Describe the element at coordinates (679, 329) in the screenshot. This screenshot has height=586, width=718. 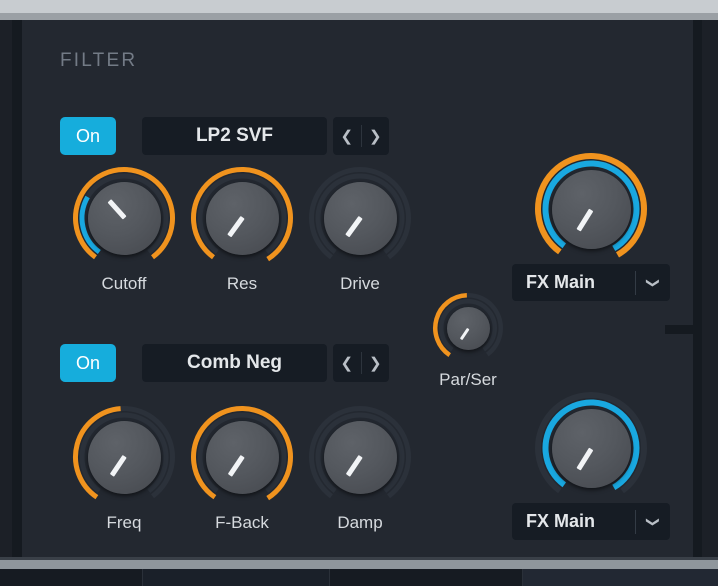
I see `panel-right-notch` at that location.